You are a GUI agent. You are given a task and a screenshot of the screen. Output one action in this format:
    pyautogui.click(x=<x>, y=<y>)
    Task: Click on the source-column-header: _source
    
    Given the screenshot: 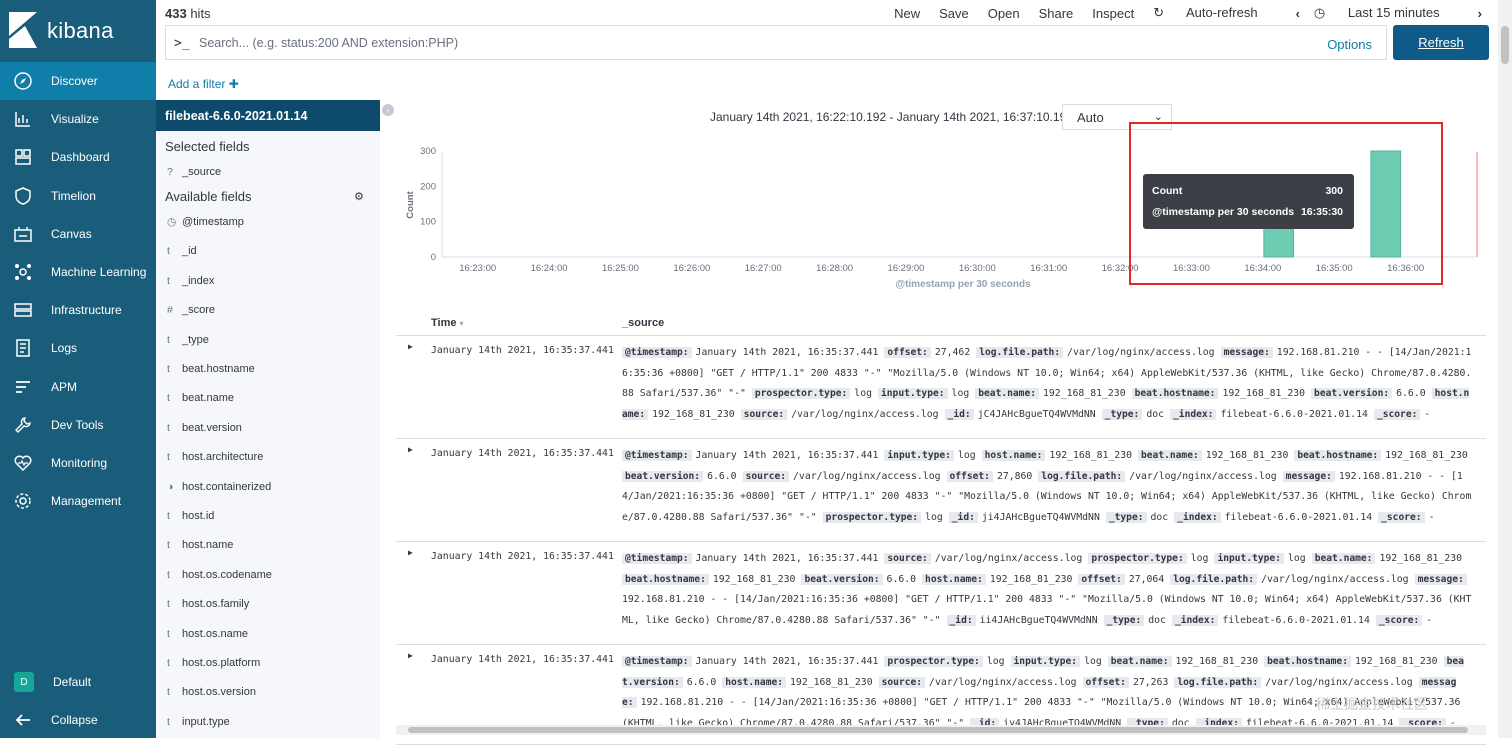 What is the action you would take?
    pyautogui.click(x=643, y=323)
    